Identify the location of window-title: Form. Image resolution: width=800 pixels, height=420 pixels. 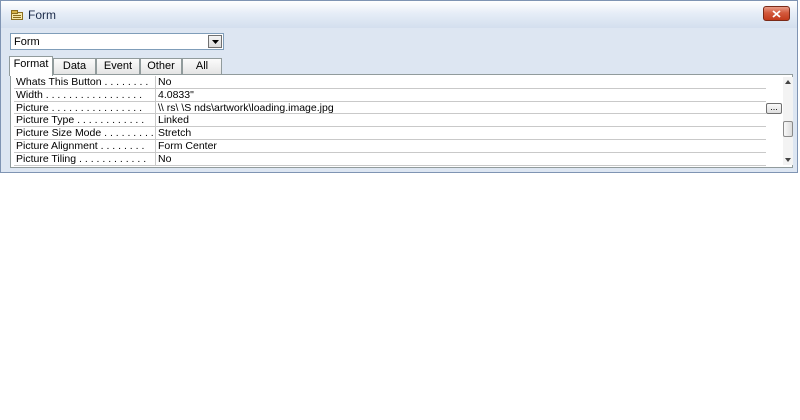
(42, 15).